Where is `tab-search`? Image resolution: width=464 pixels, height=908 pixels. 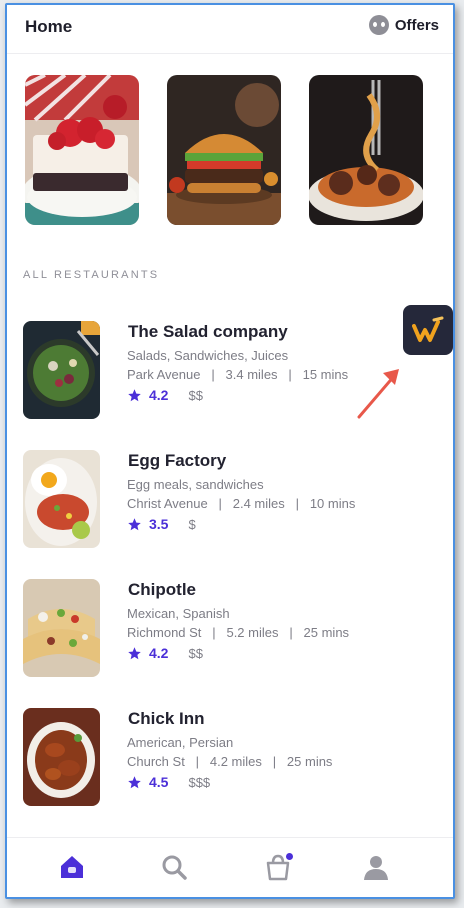
tab-search is located at coordinates (174, 867).